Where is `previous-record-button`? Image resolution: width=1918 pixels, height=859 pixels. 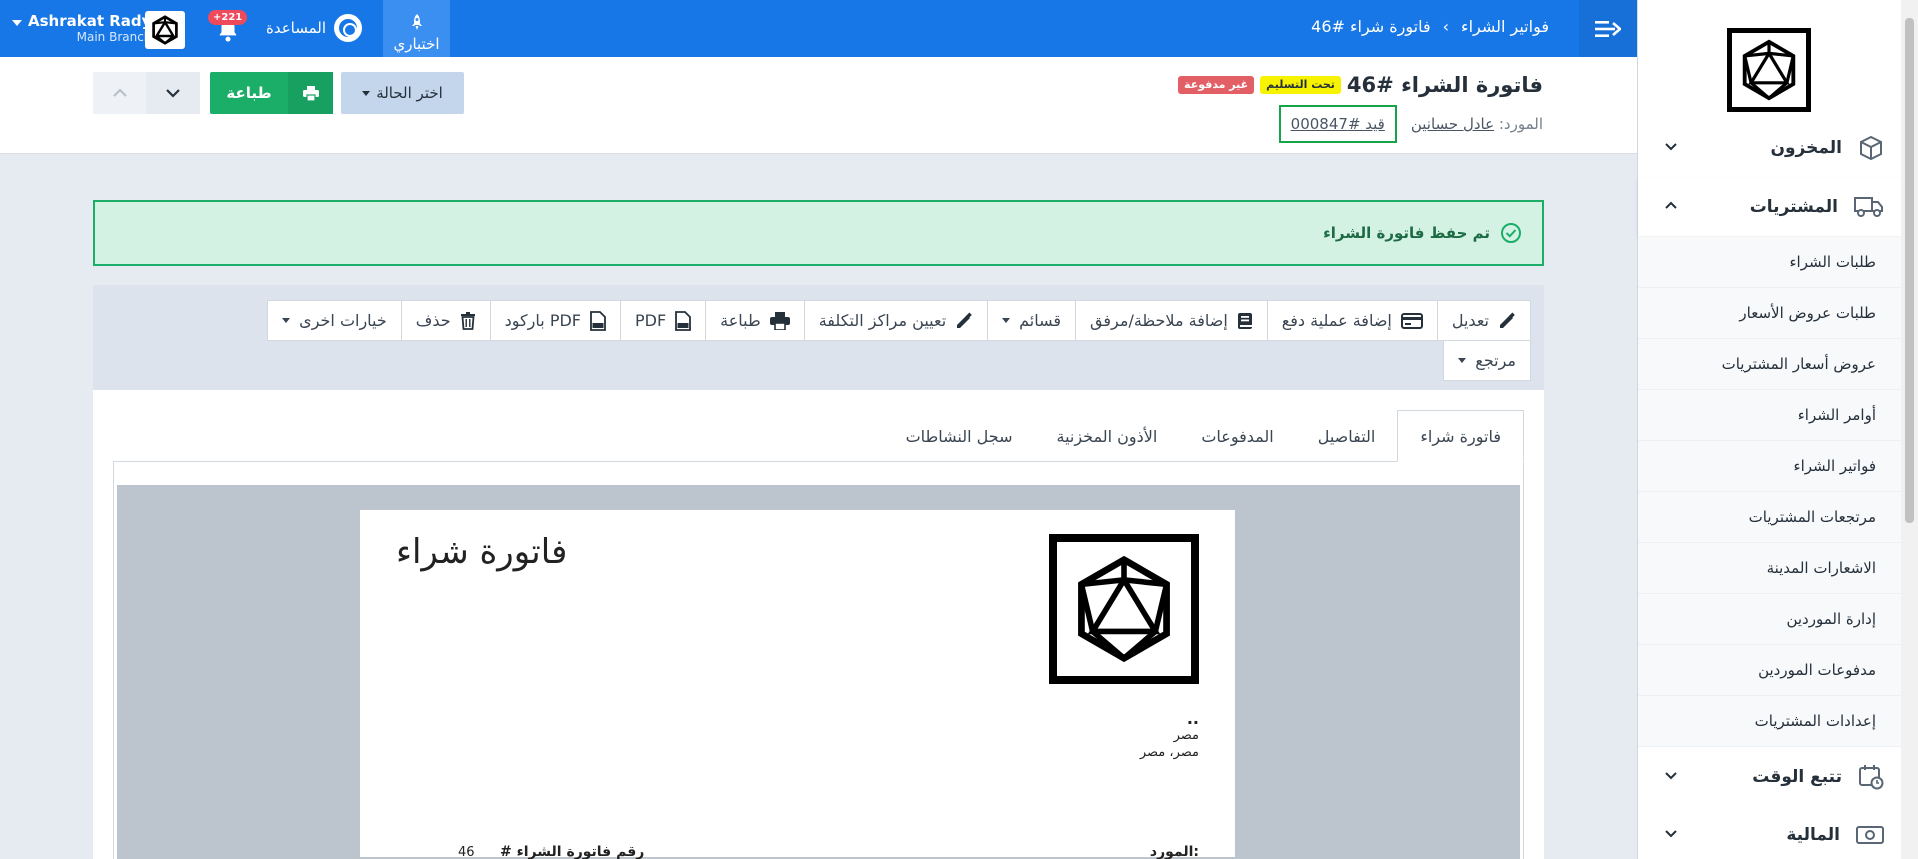
previous-record-button is located at coordinates (119, 93).